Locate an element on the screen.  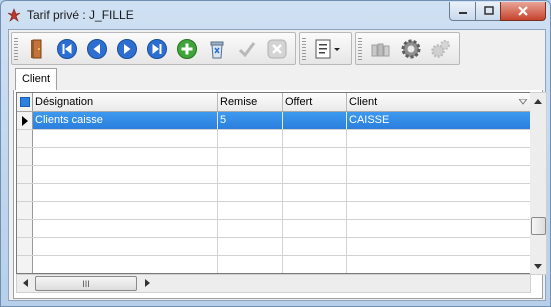
arrow-right-icon is located at coordinates (147, 283).